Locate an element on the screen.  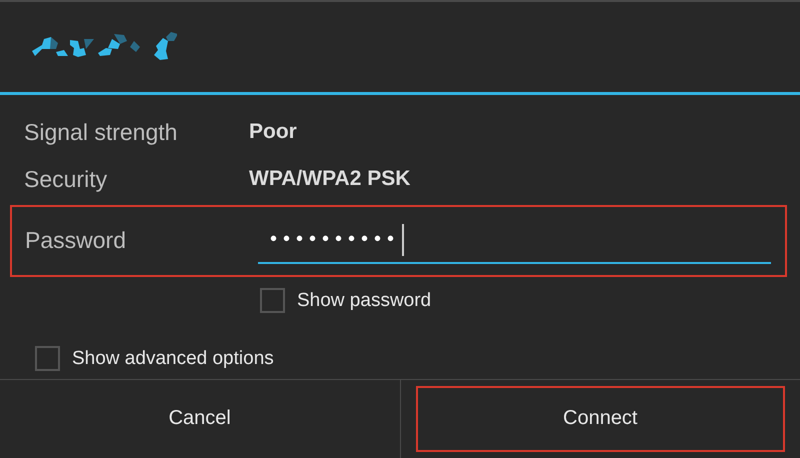
field-label: Signal strength is located at coordinates (101, 132).